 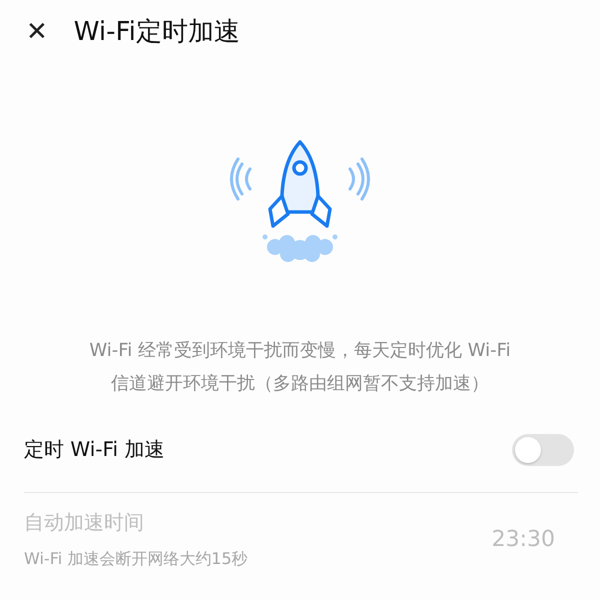 I want to click on setting-label: 自动加速时间, so click(x=84, y=522).